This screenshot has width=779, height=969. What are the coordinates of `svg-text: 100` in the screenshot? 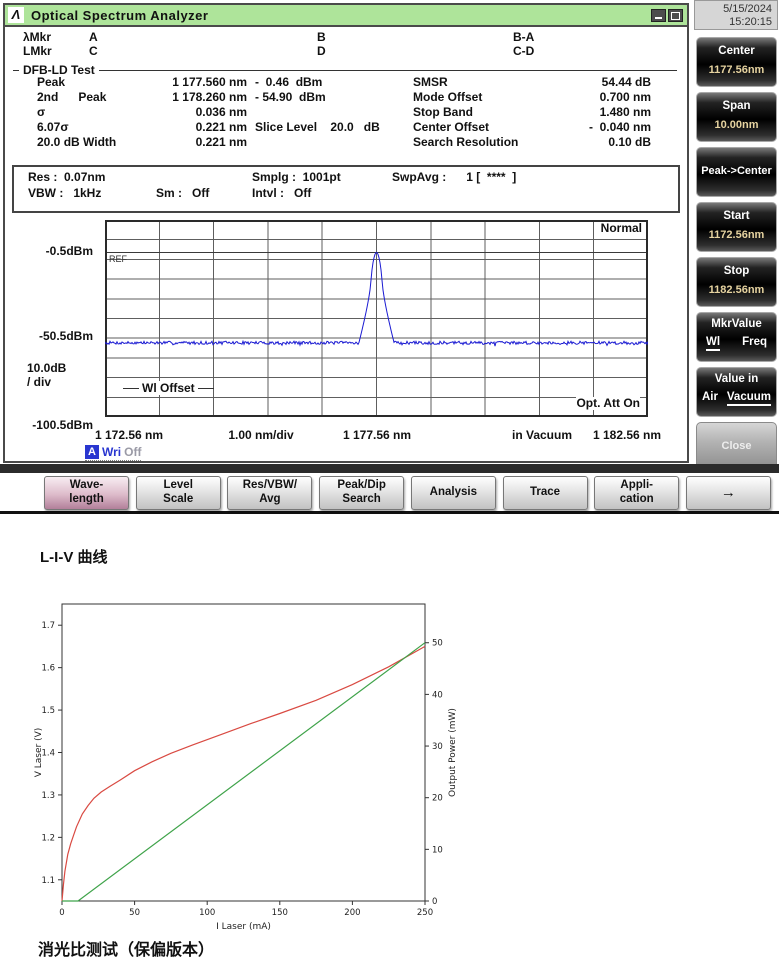 It's located at (207, 913).